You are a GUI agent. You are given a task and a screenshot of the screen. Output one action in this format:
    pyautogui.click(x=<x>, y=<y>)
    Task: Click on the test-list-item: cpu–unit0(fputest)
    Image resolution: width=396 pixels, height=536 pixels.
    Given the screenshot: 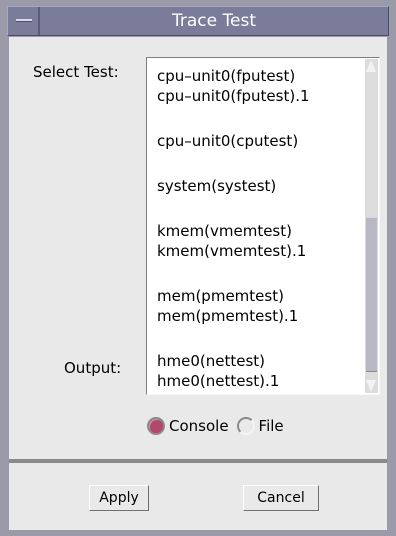 What is the action you would take?
    pyautogui.click(x=259, y=76)
    